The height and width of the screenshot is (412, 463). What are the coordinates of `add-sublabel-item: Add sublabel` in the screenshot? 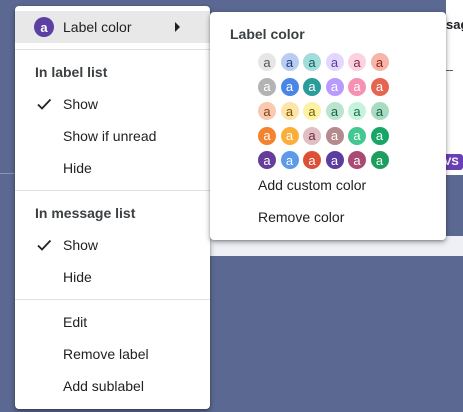 It's located at (112, 386).